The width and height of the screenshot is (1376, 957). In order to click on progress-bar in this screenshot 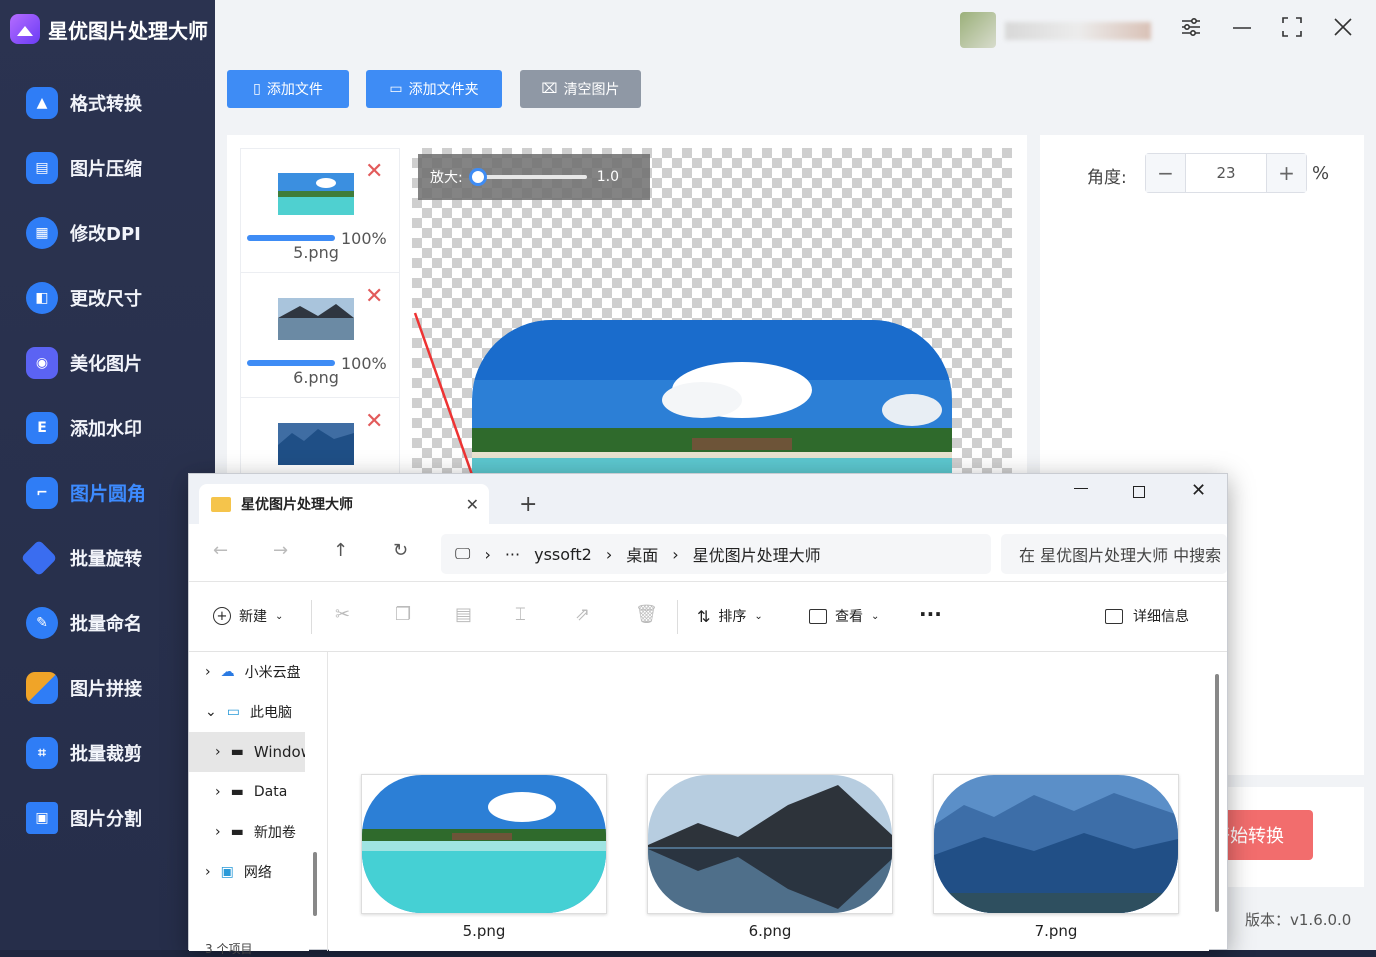, I will do `click(291, 363)`.